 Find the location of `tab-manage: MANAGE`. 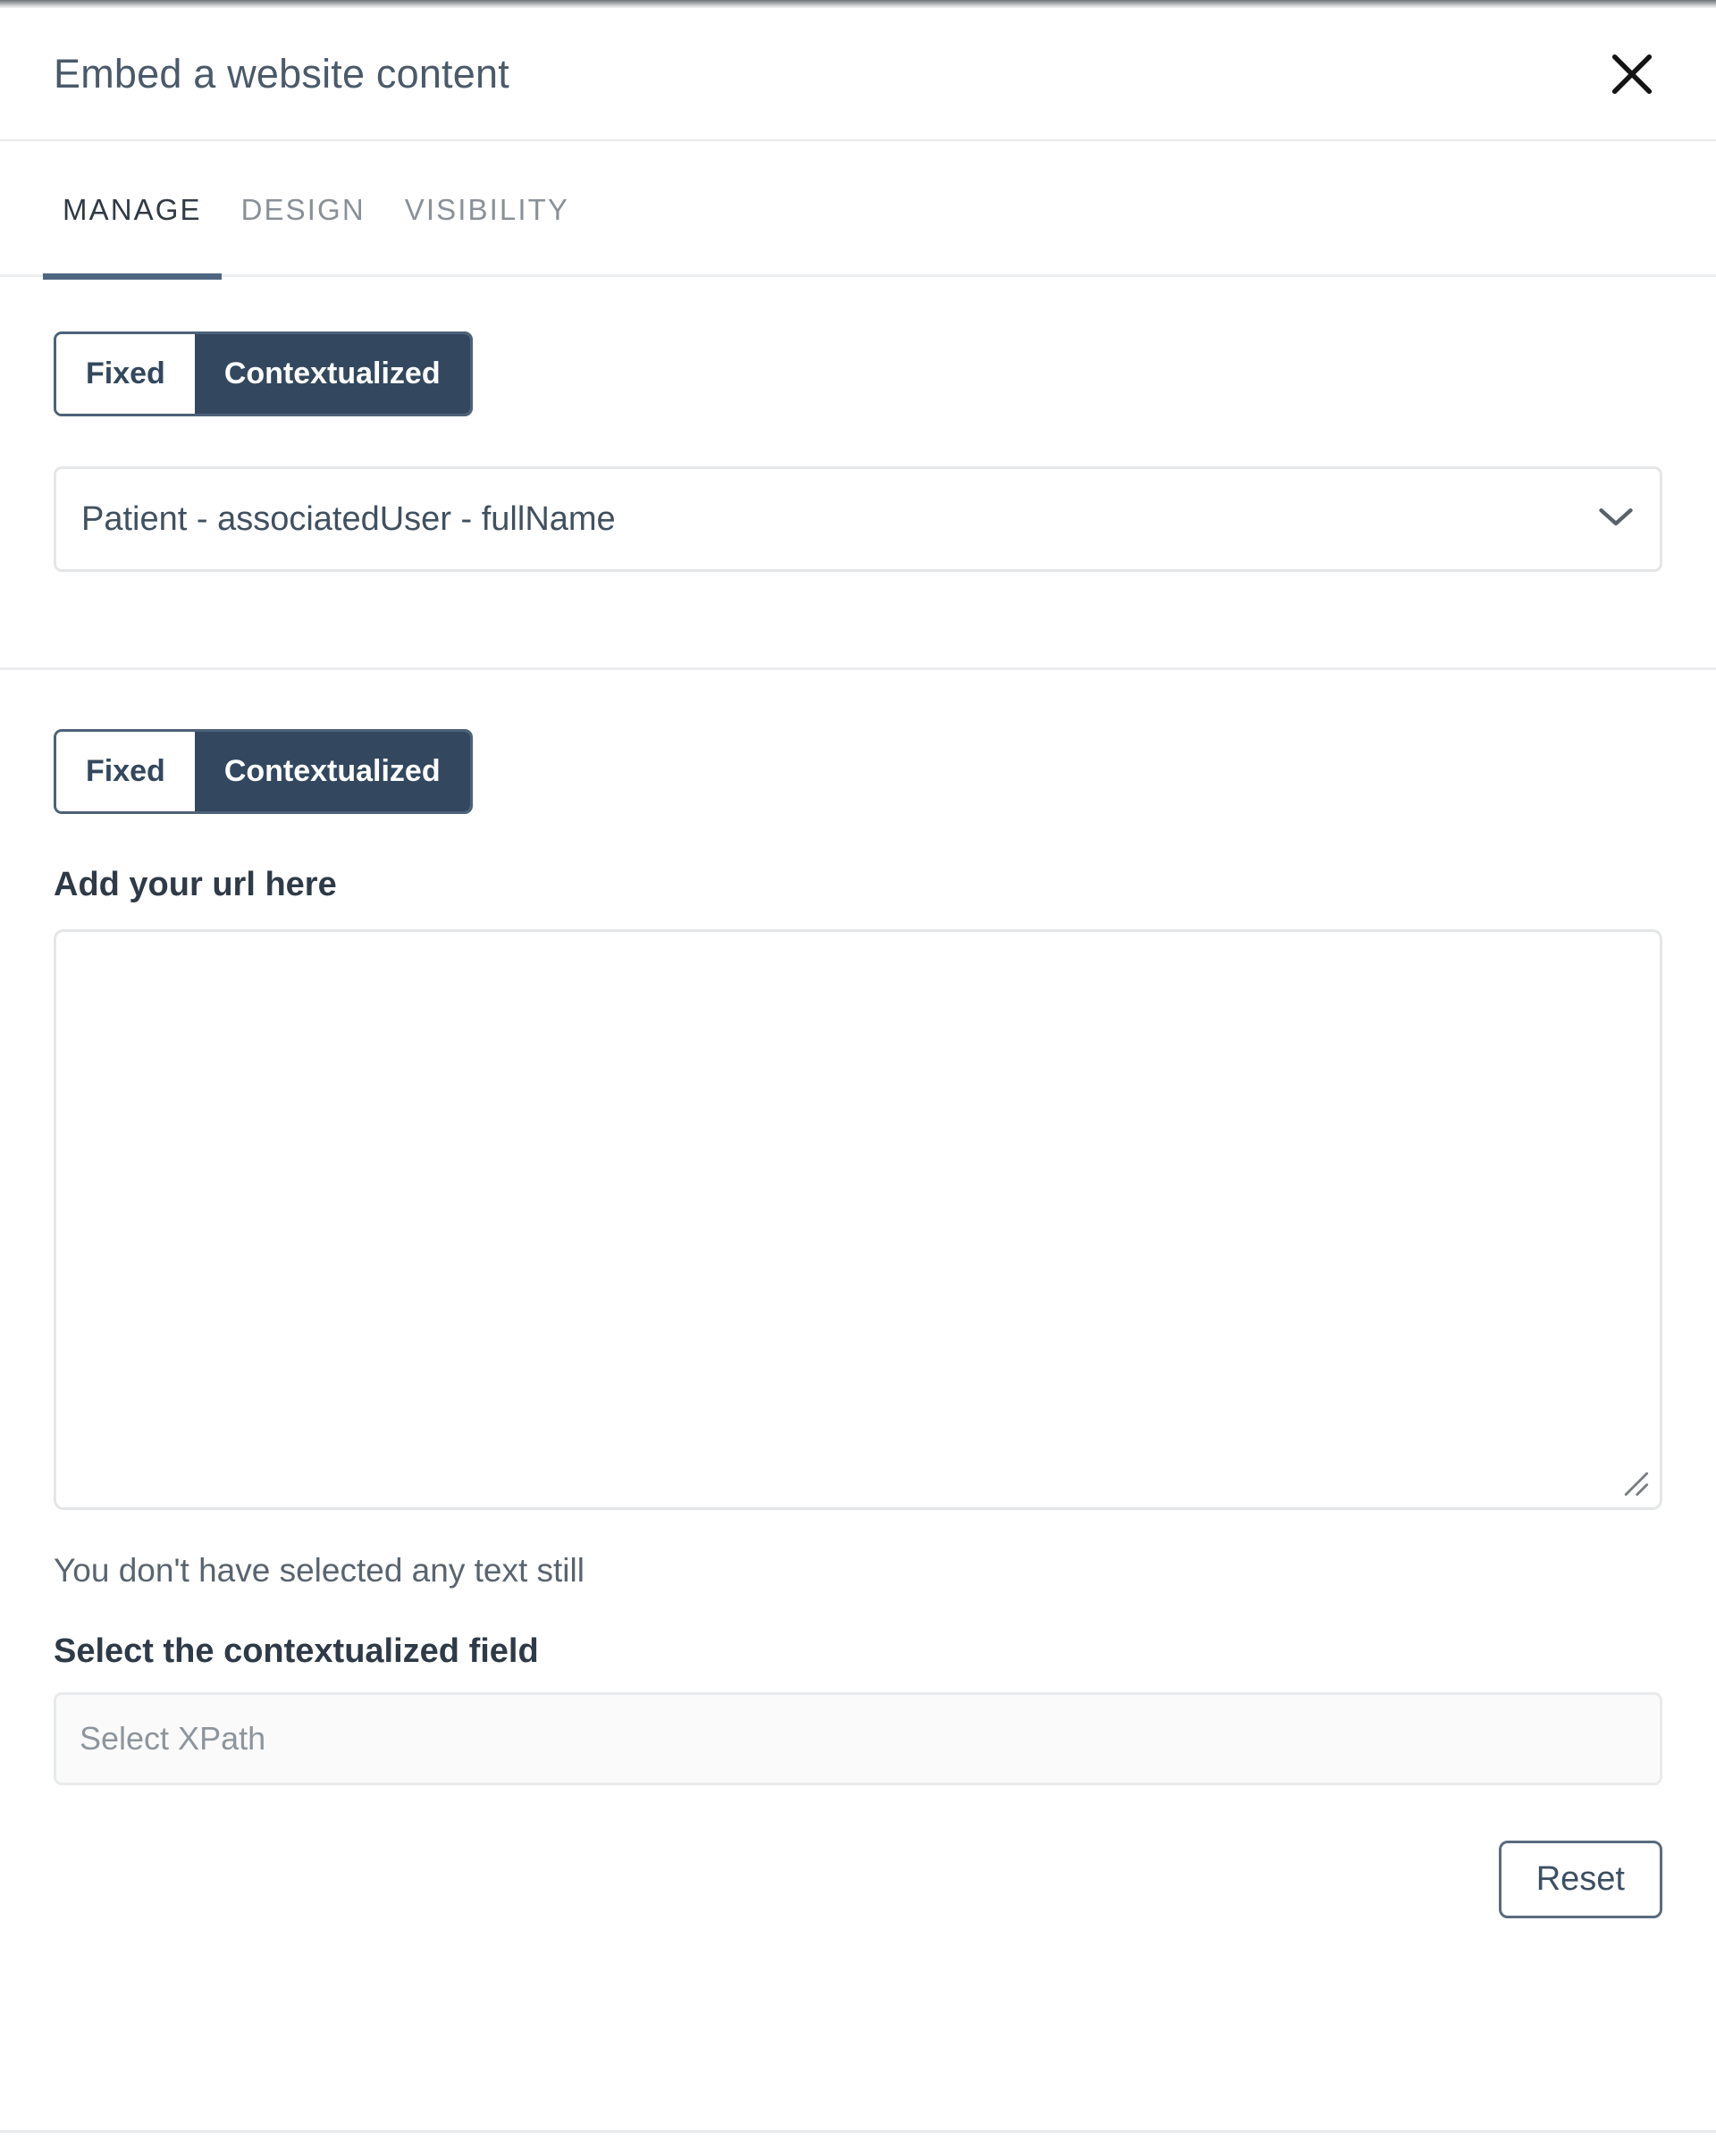

tab-manage: MANAGE is located at coordinates (133, 212).